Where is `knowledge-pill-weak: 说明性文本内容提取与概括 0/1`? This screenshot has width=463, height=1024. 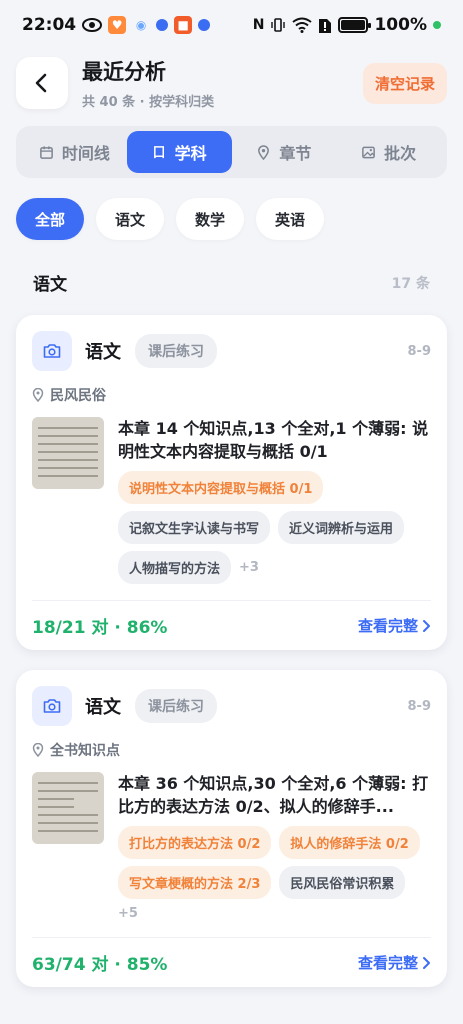 knowledge-pill-weak: 说明性文本内容提取与概括 0/1 is located at coordinates (221, 487).